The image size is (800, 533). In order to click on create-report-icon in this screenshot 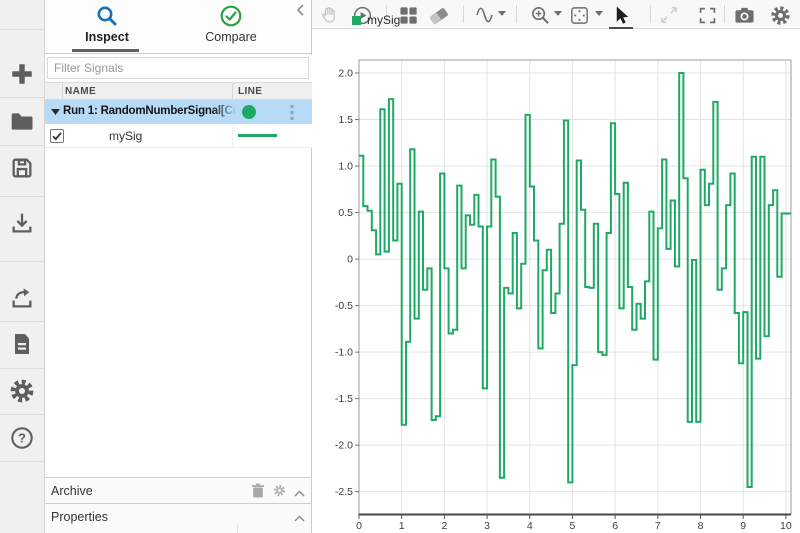, I will do `click(22, 344)`.